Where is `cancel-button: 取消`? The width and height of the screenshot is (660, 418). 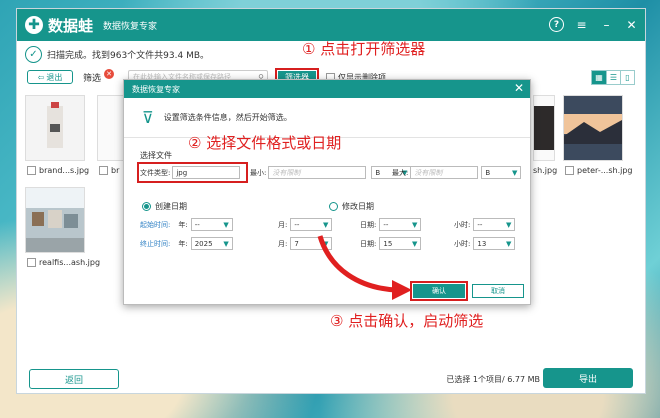
cancel-button: 取消 is located at coordinates (498, 291).